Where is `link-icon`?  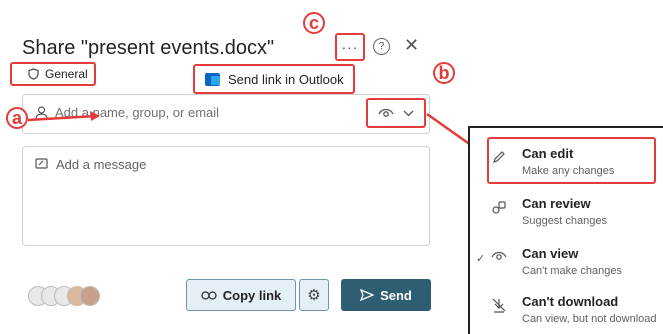 link-icon is located at coordinates (209, 295).